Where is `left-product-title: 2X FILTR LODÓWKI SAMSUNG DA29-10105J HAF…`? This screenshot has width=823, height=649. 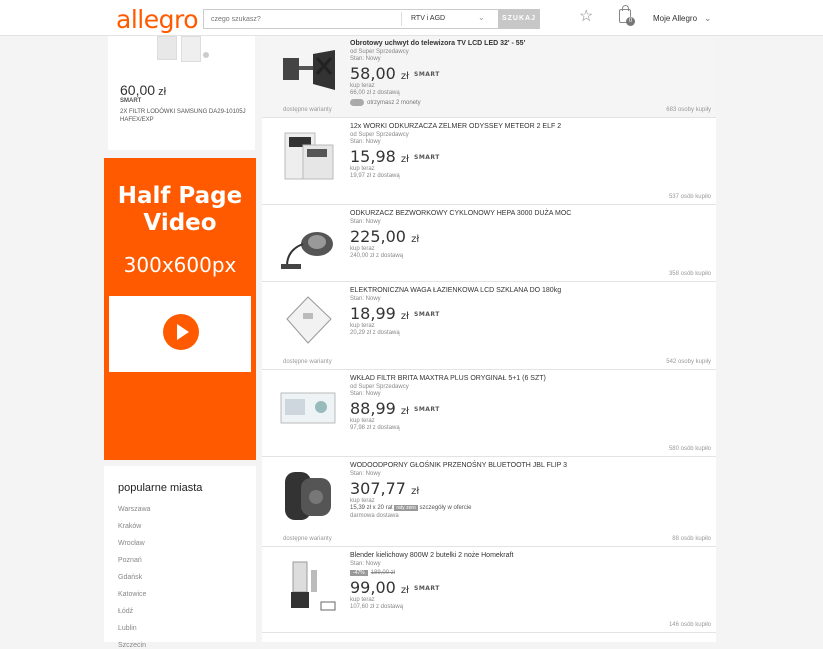
left-product-title: 2X FILTR LODÓWKI SAMSUNG DA29-10105J HAF… is located at coordinates (185, 116).